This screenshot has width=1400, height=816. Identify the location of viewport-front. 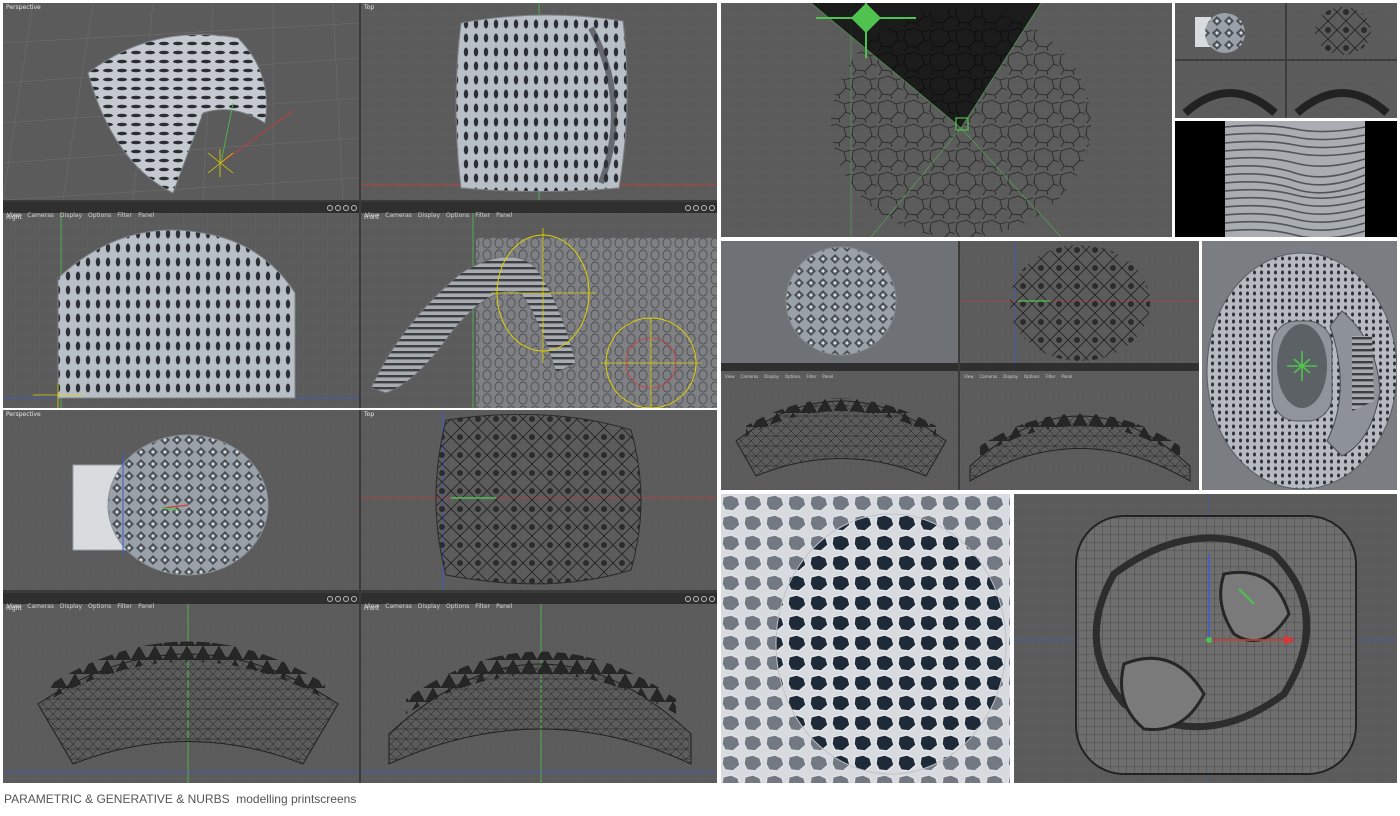
(1079, 430).